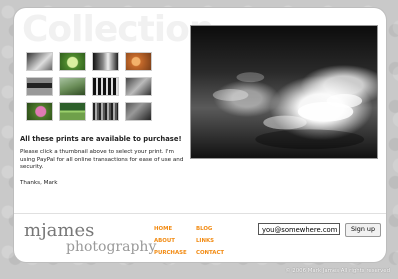 The image size is (398, 279). What do you see at coordinates (288, 111) in the screenshot?
I see `cloud-highlights` at bounding box center [288, 111].